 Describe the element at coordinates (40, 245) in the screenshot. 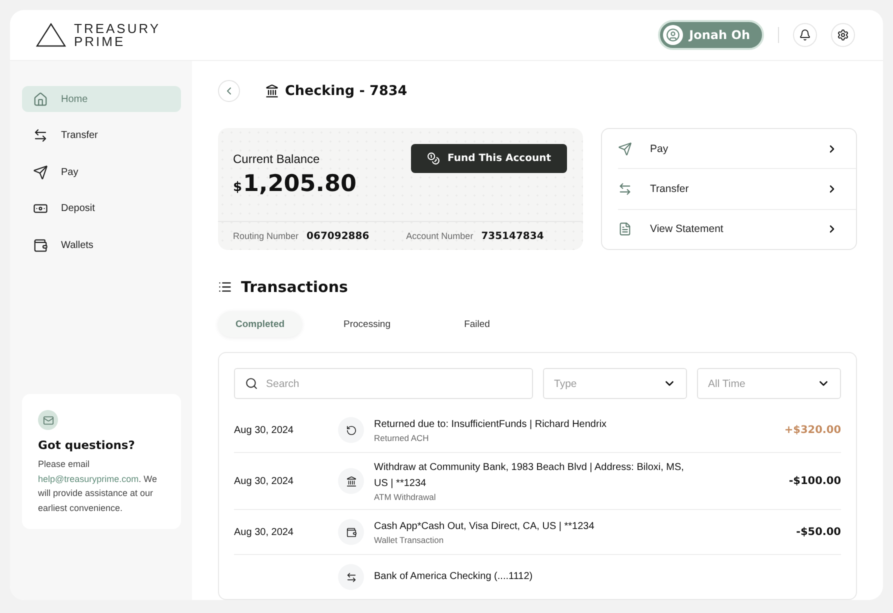

I see `wallet-icon` at that location.